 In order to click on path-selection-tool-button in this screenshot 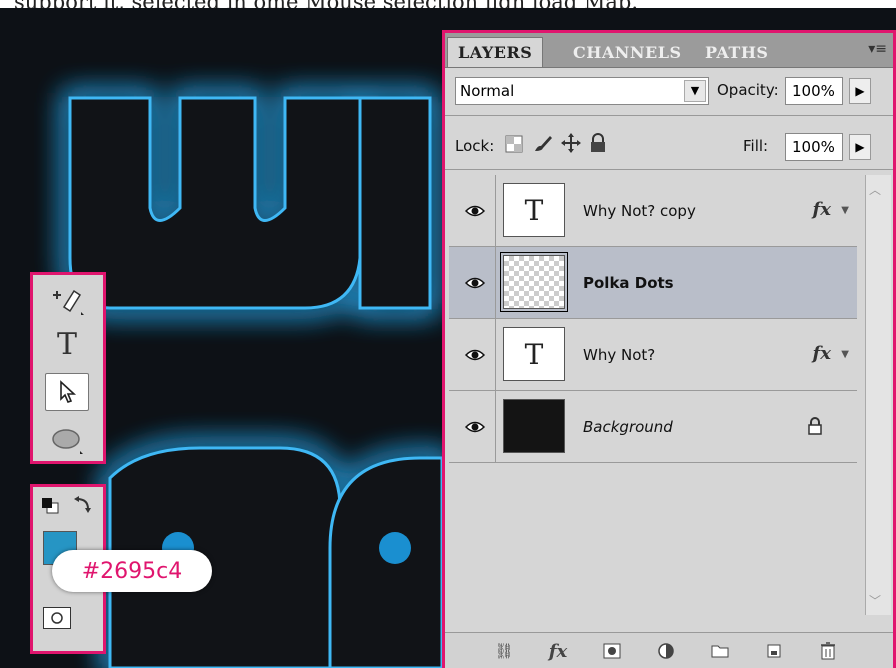, I will do `click(67, 392)`.